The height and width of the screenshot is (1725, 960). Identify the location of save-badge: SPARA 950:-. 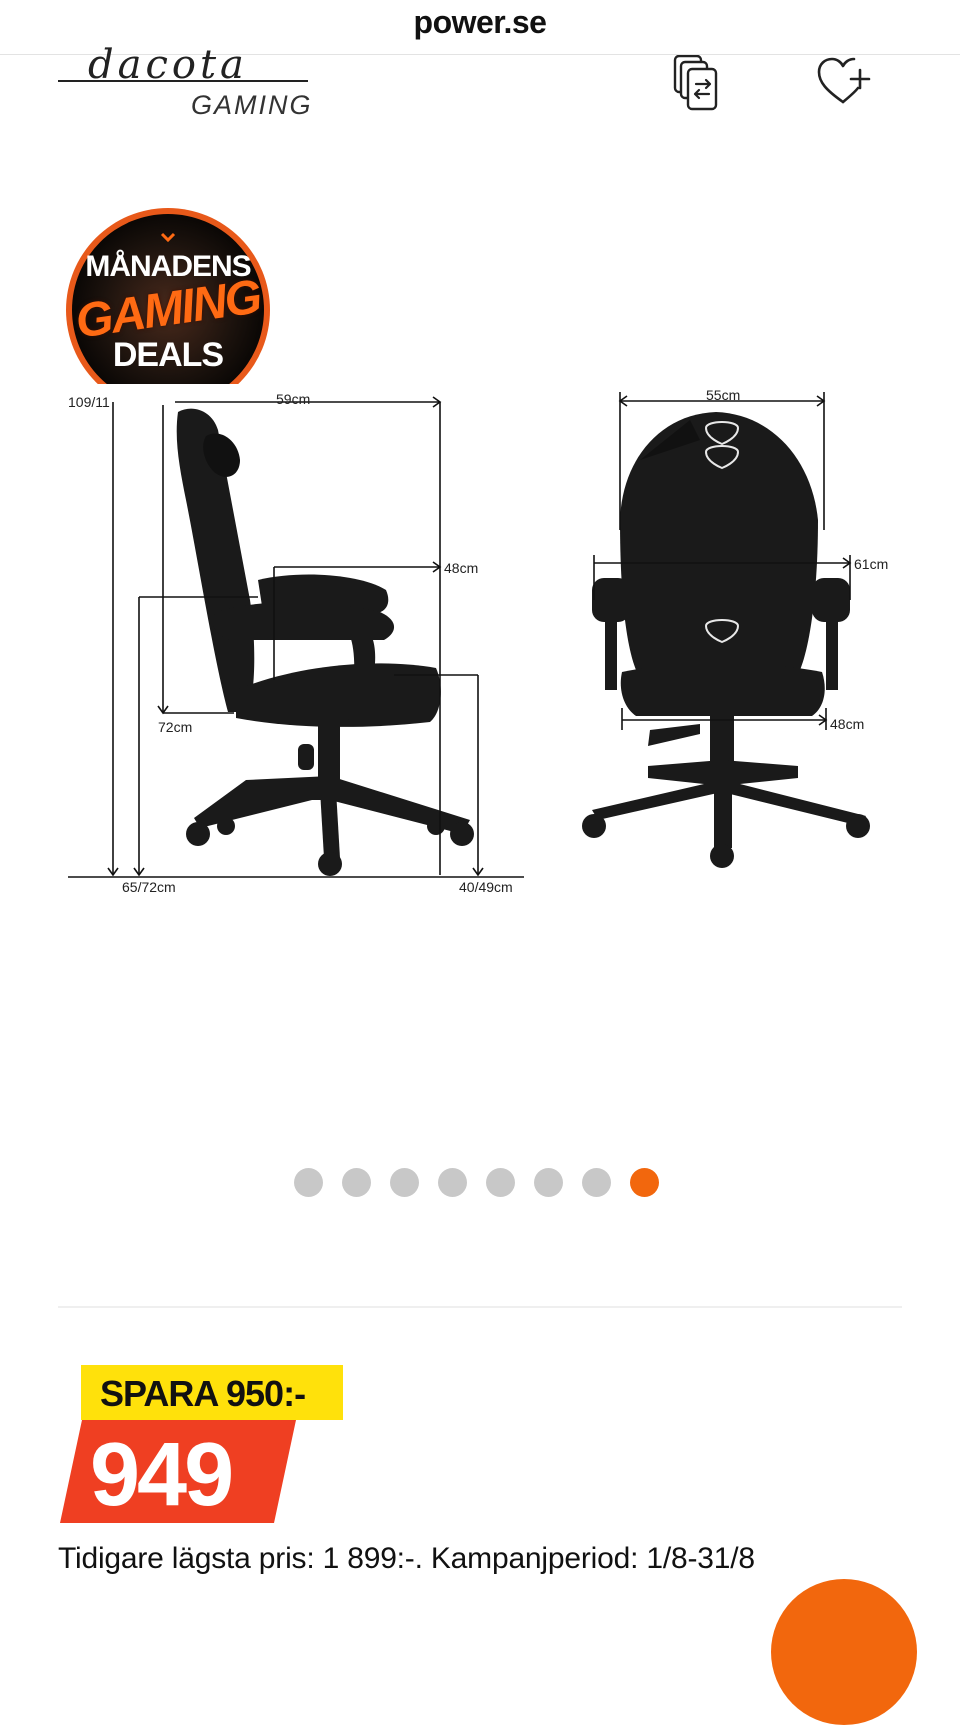
(212, 1392).